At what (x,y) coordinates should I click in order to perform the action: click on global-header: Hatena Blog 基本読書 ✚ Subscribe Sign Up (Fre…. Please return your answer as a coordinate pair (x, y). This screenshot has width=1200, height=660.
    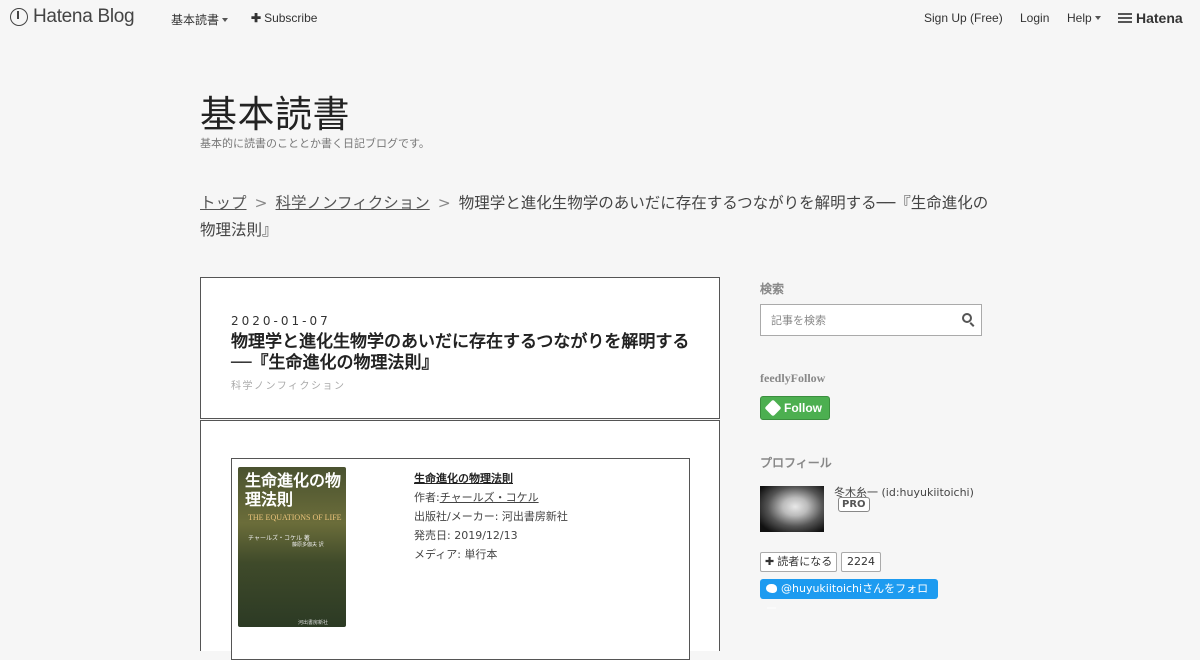
    Looking at the image, I should click on (600, 18).